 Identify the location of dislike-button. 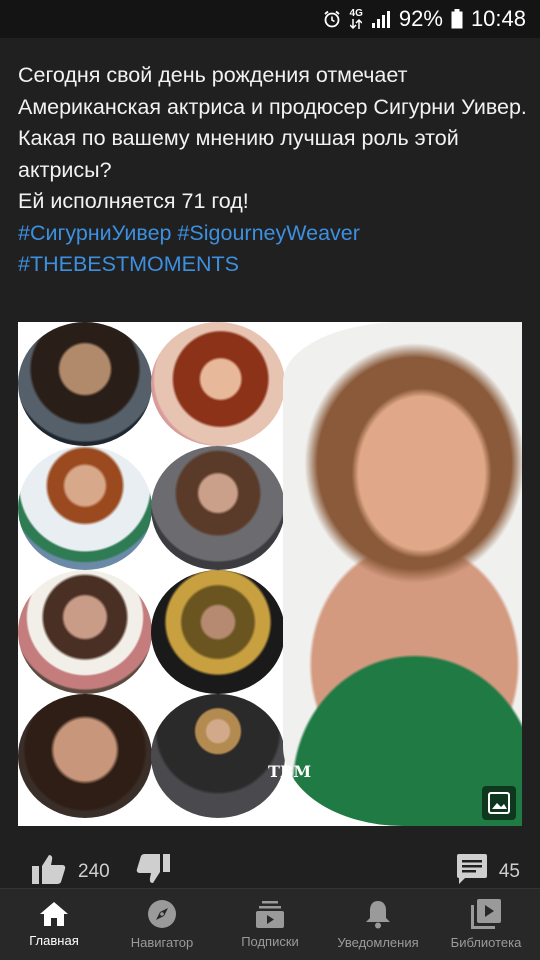
(153, 872).